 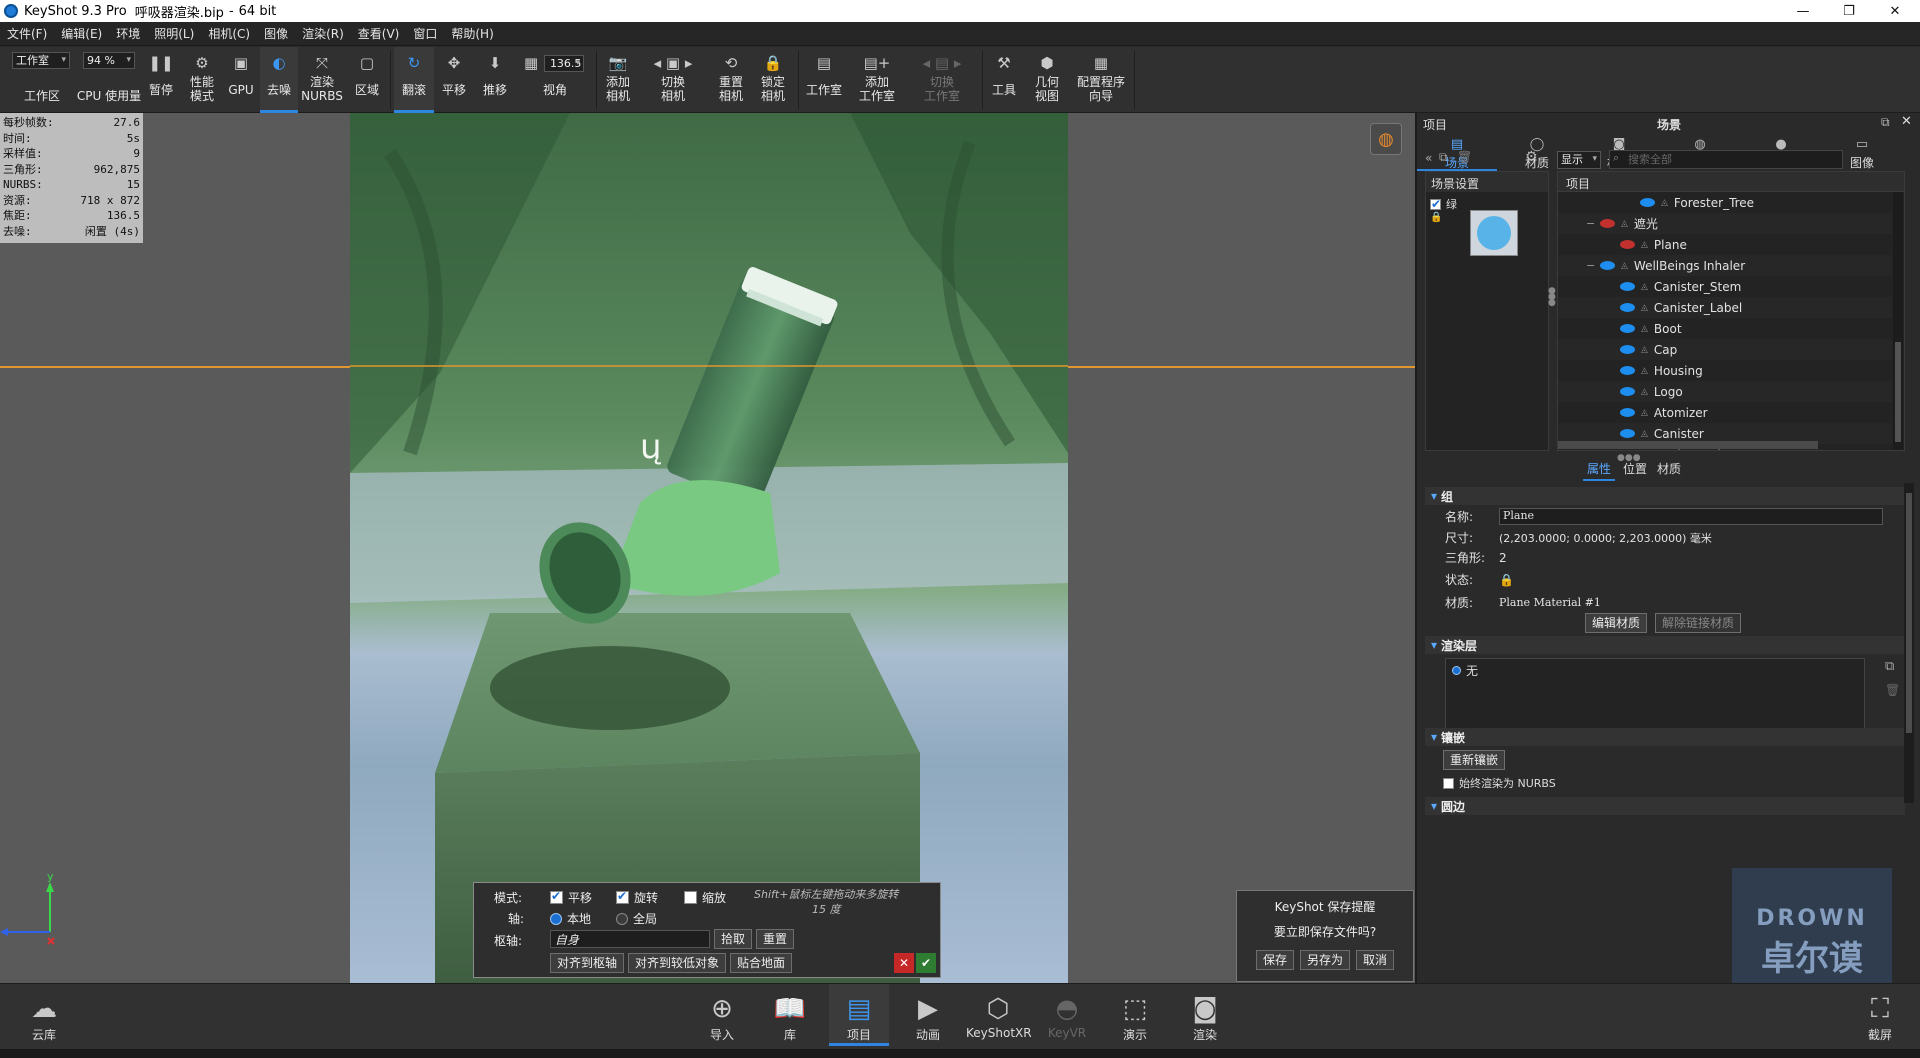 What do you see at coordinates (824, 80) in the screenshot?
I see `studio-button: ▤ 工作室` at bounding box center [824, 80].